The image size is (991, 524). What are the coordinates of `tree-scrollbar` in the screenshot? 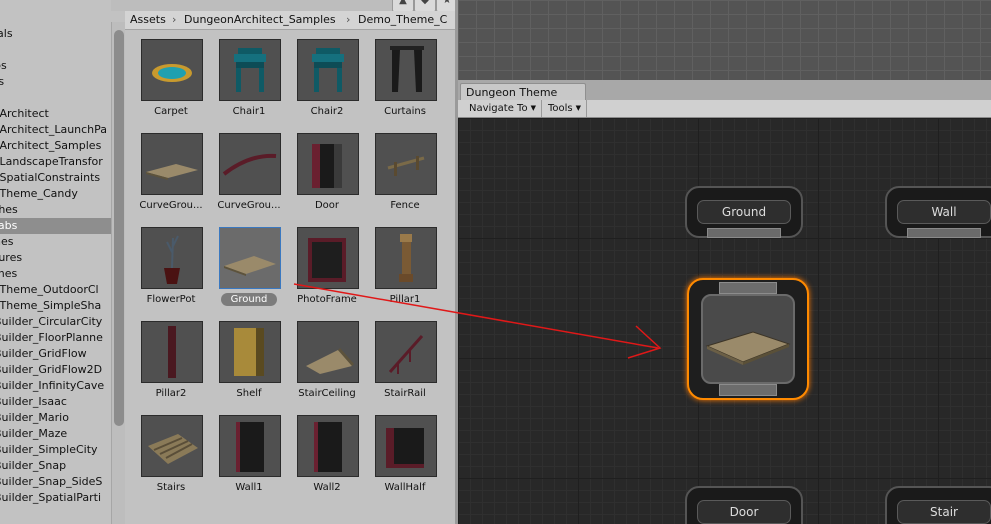 It's located at (118, 273).